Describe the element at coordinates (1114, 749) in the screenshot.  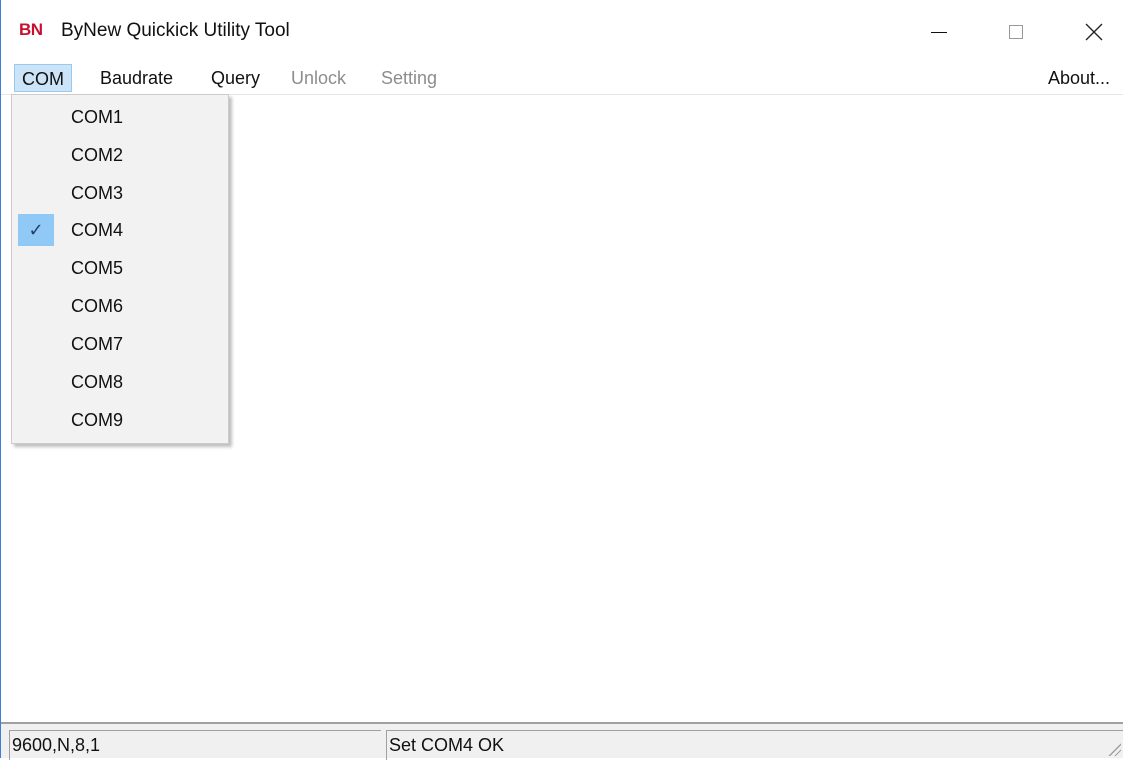
I see `resize-grip-icon` at that location.